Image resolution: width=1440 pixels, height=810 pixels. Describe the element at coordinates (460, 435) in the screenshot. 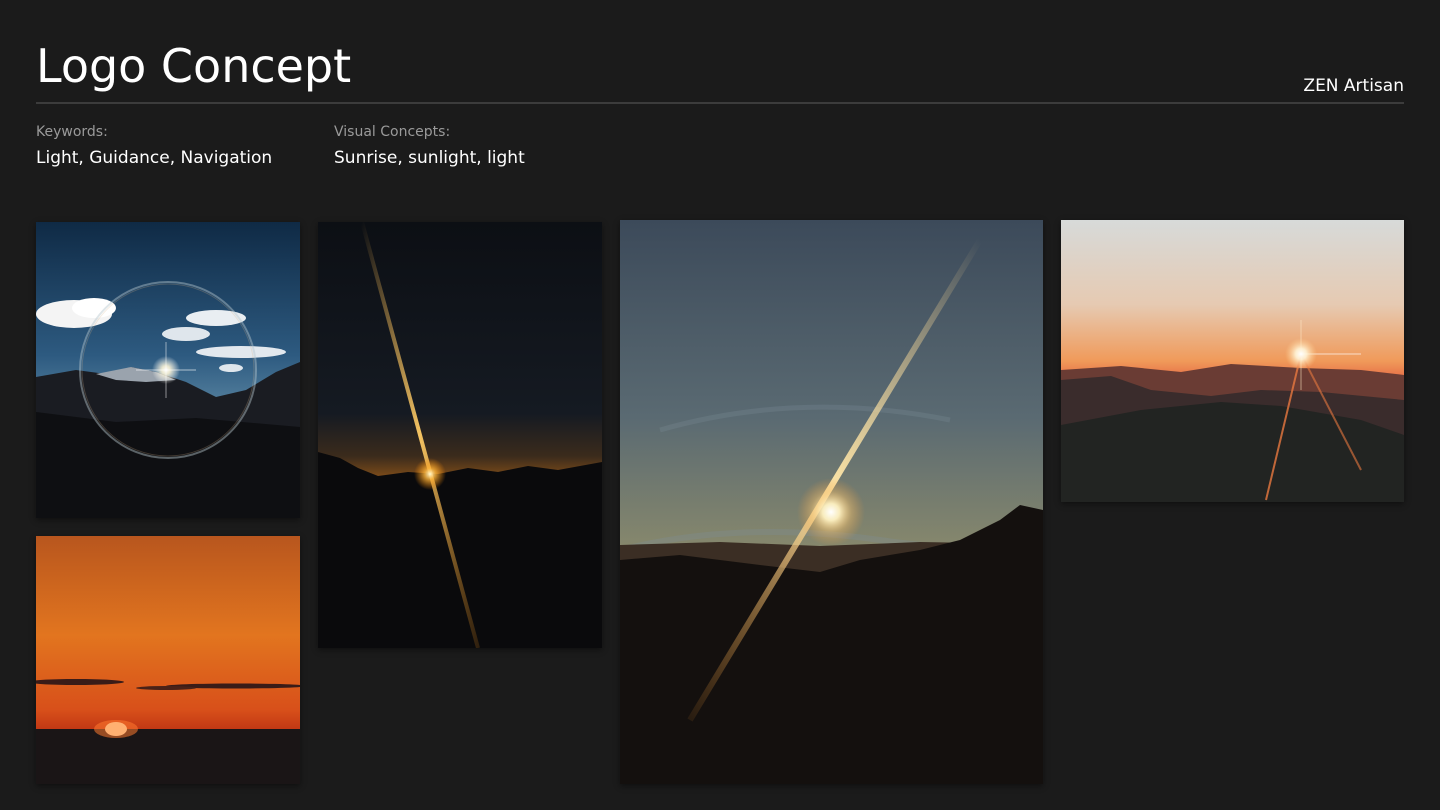

I see `photo-diagonal-flare` at that location.